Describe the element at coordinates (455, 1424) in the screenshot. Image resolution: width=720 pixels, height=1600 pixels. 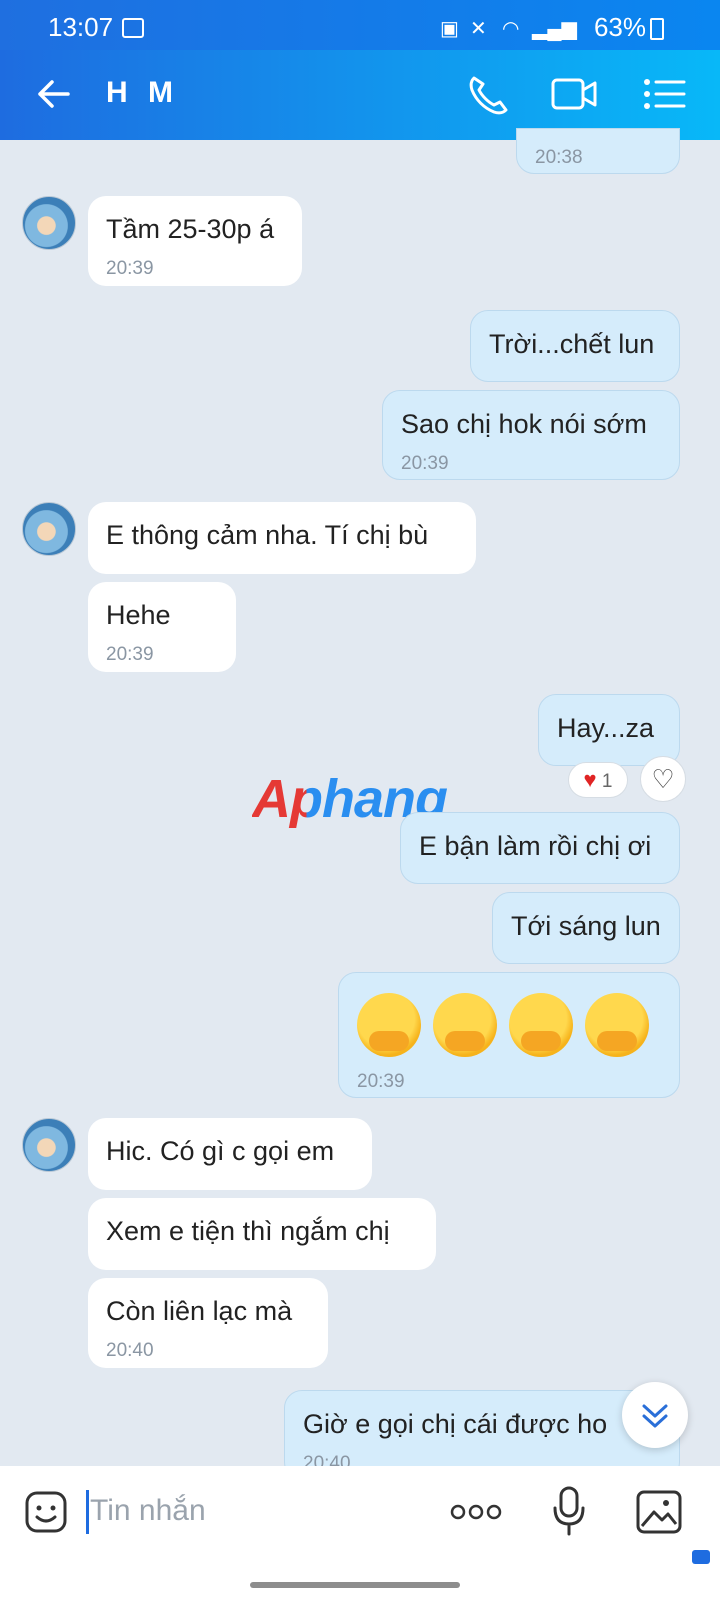
I see `message-text: Giờ e gọi chị cái được ho` at that location.